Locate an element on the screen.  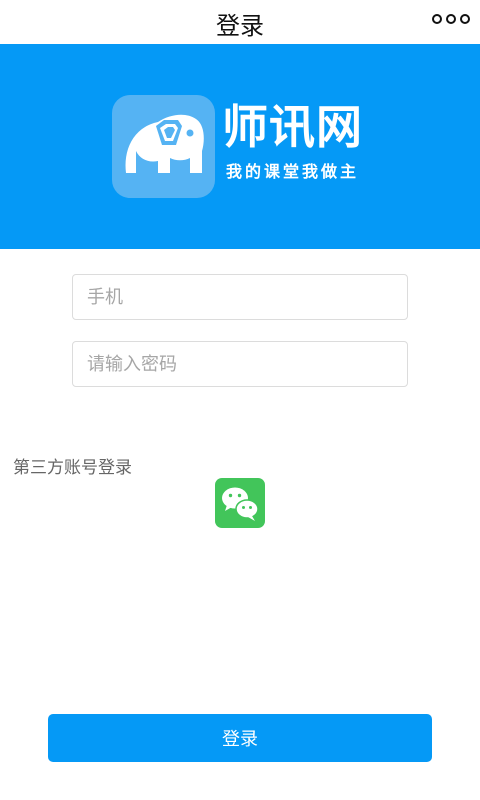
elephant-icon is located at coordinates (164, 143).